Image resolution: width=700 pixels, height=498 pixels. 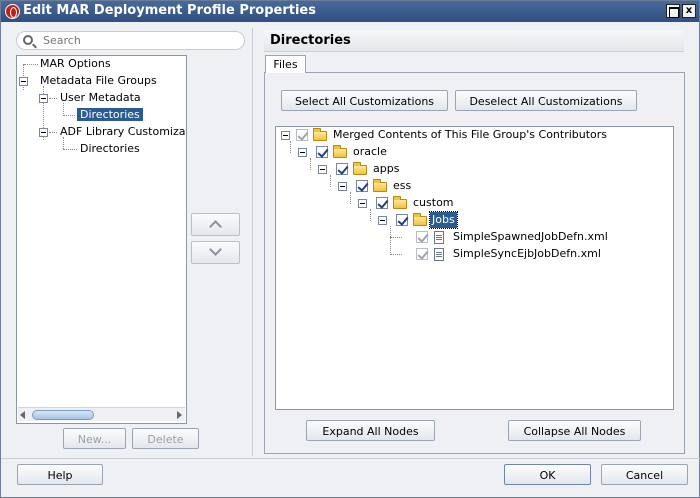 What do you see at coordinates (443, 220) in the screenshot?
I see `tree-node-jobs-selected: Jobs` at bounding box center [443, 220].